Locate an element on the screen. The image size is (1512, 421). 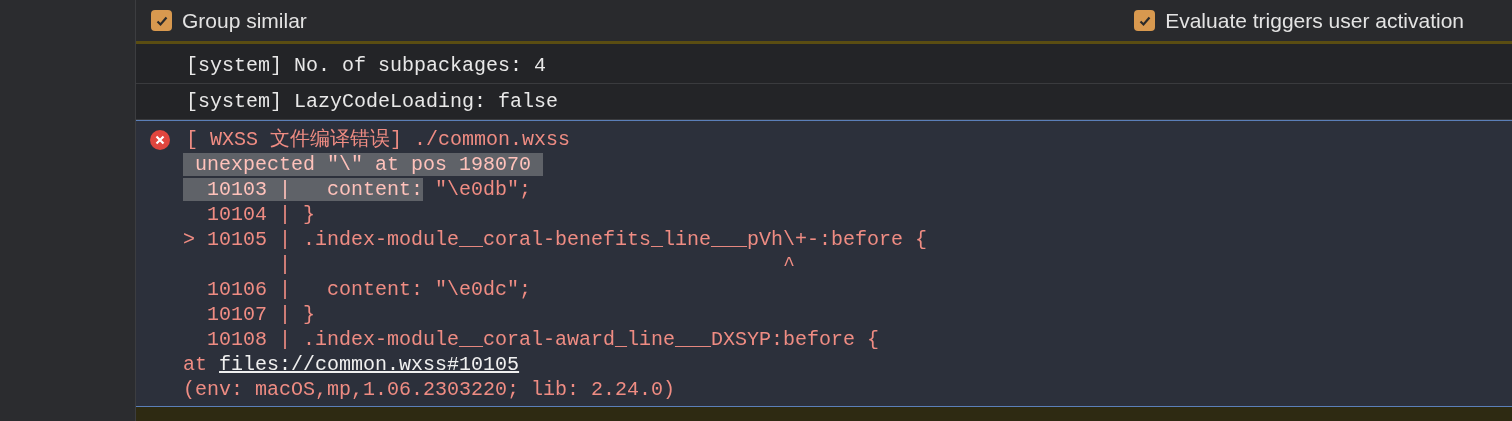
log-message: [system] No. of subpackages: 4 is located at coordinates (366, 65).